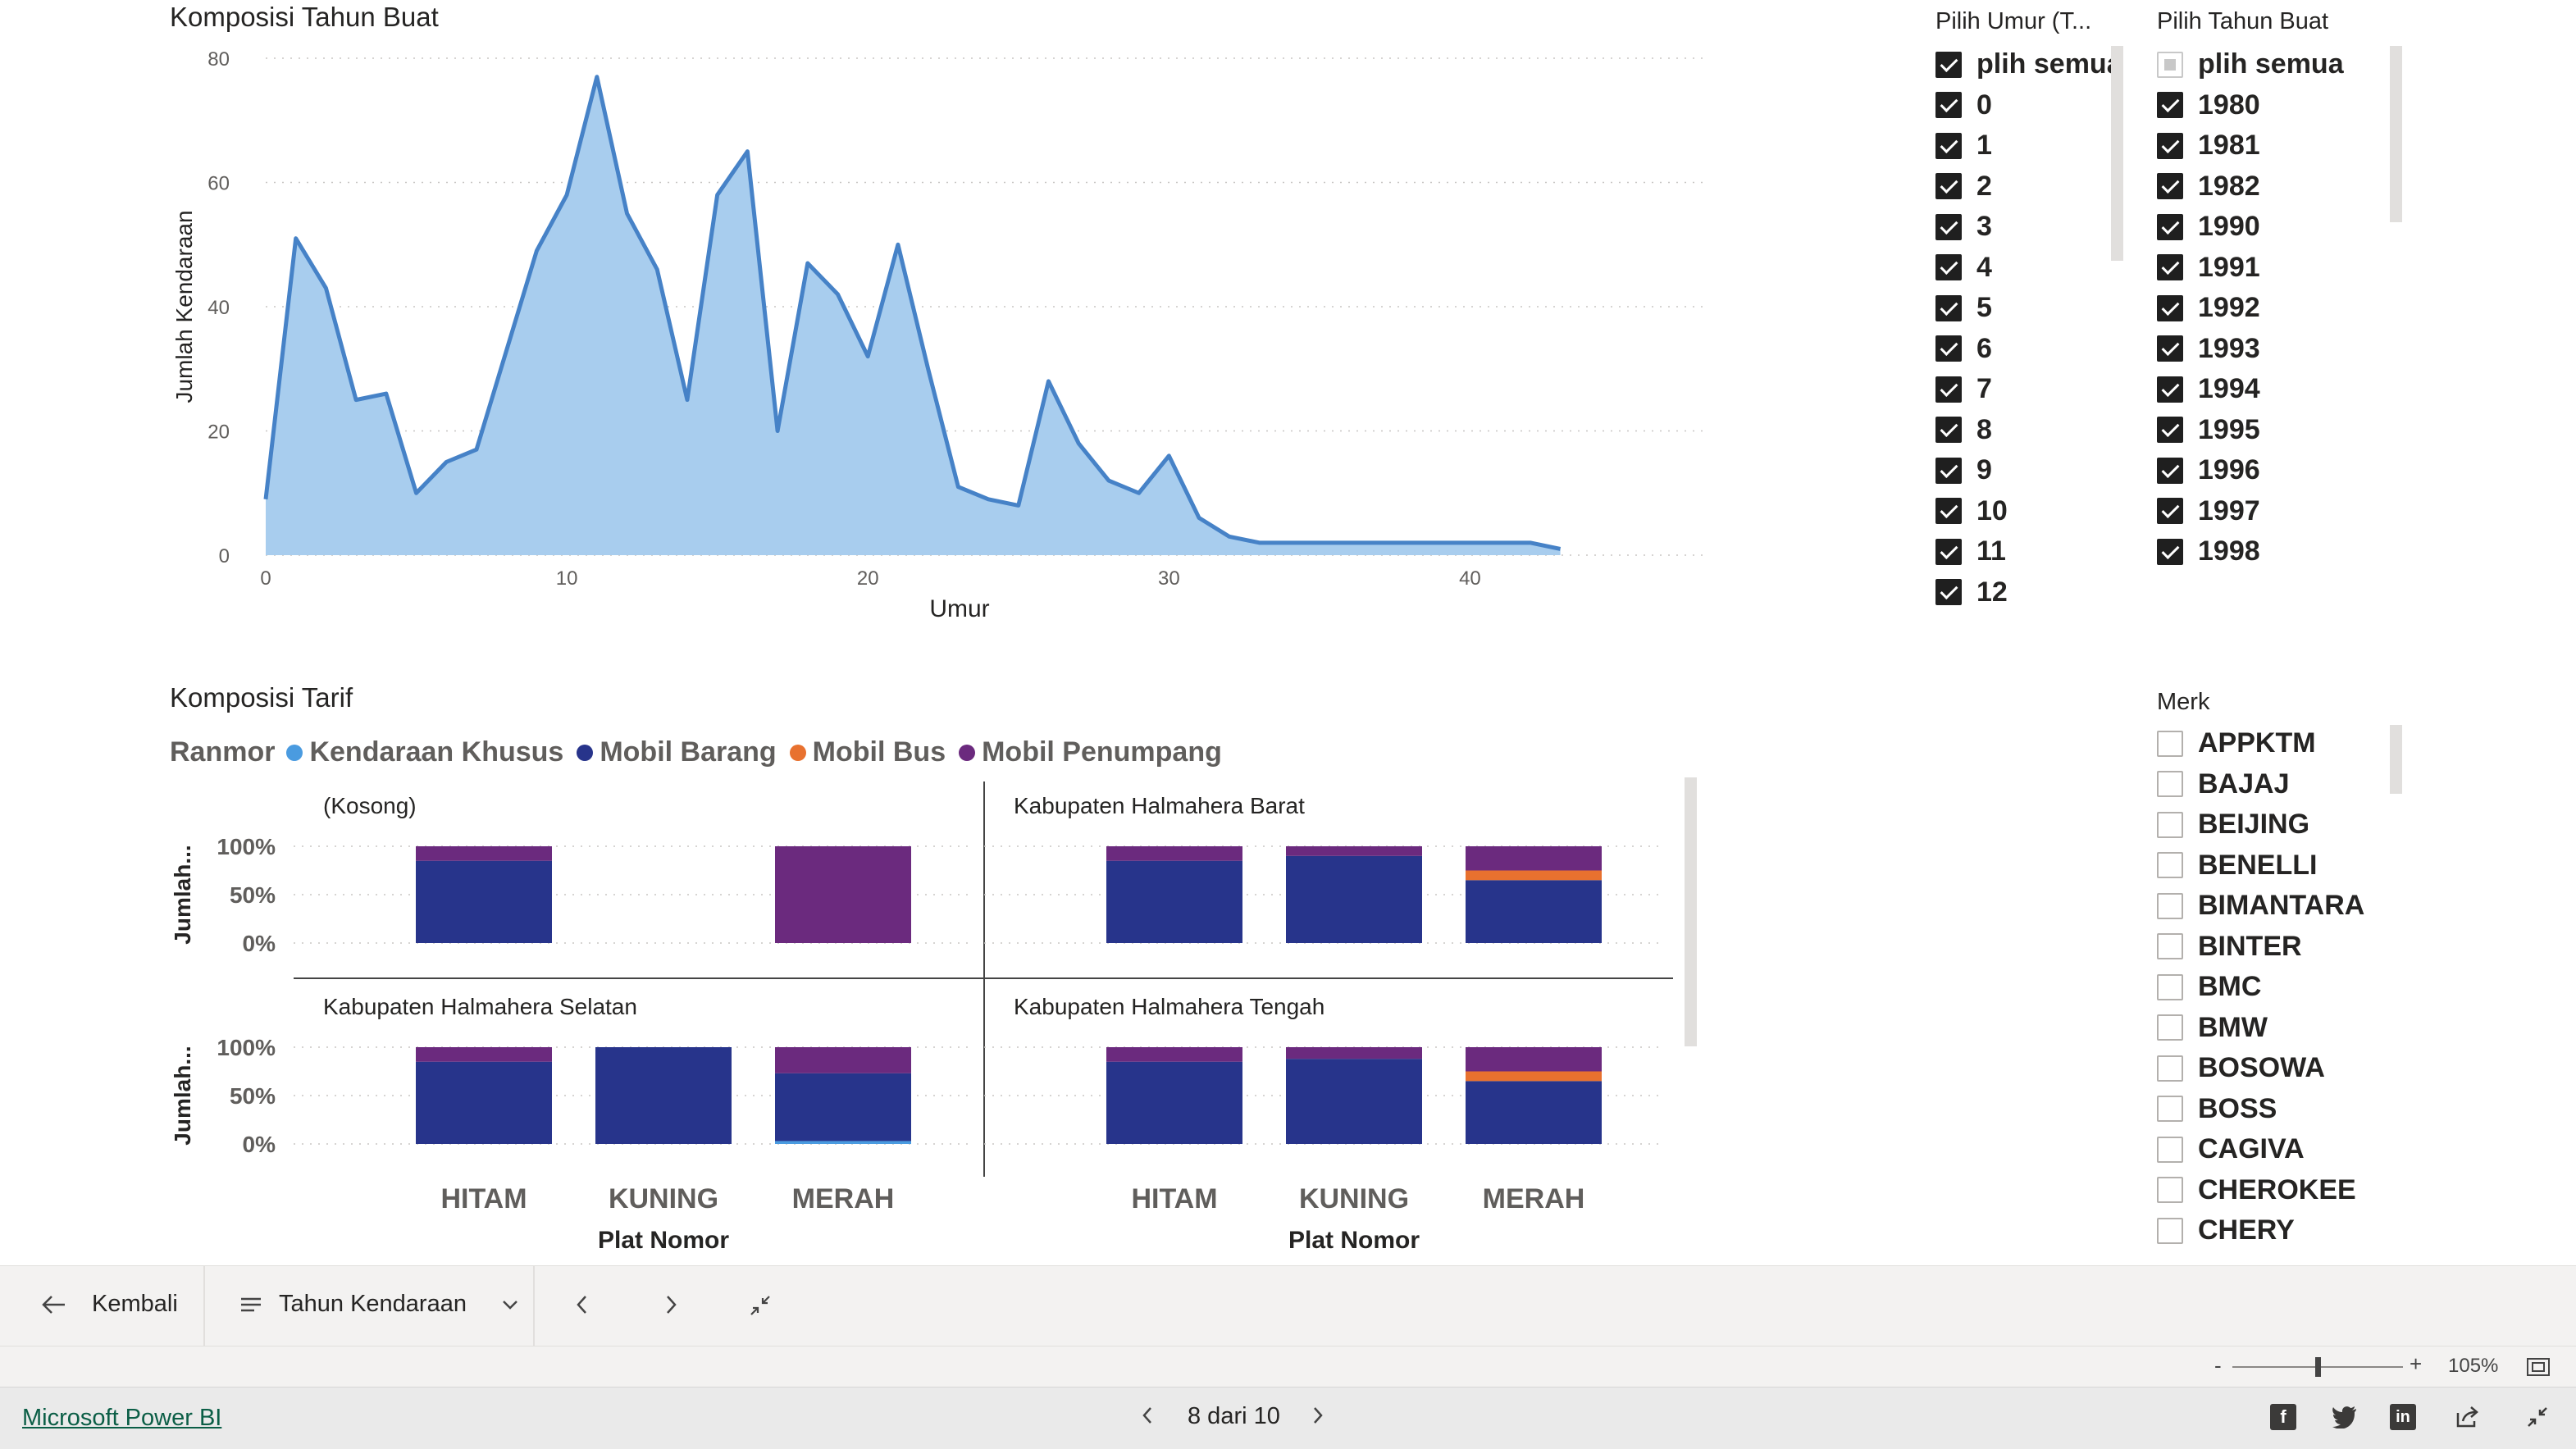  I want to click on slicer-item: 9, so click(1963, 470).